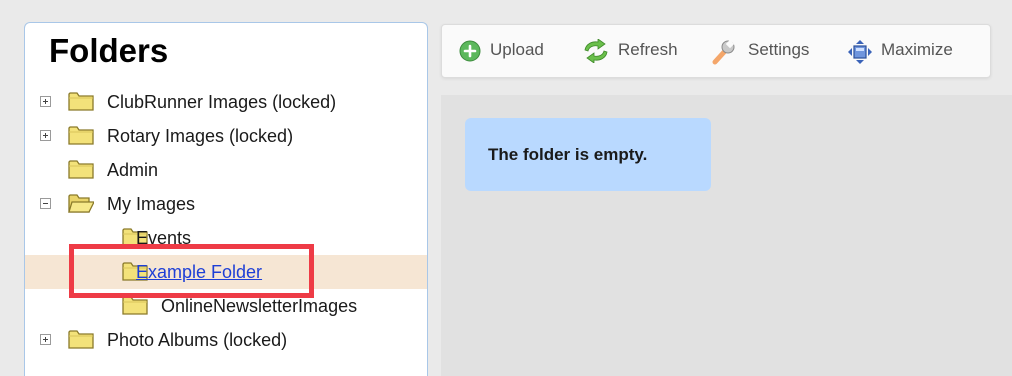 The height and width of the screenshot is (376, 1012). Describe the element at coordinates (226, 170) in the screenshot. I see `tree-item-admin: Admin` at that location.